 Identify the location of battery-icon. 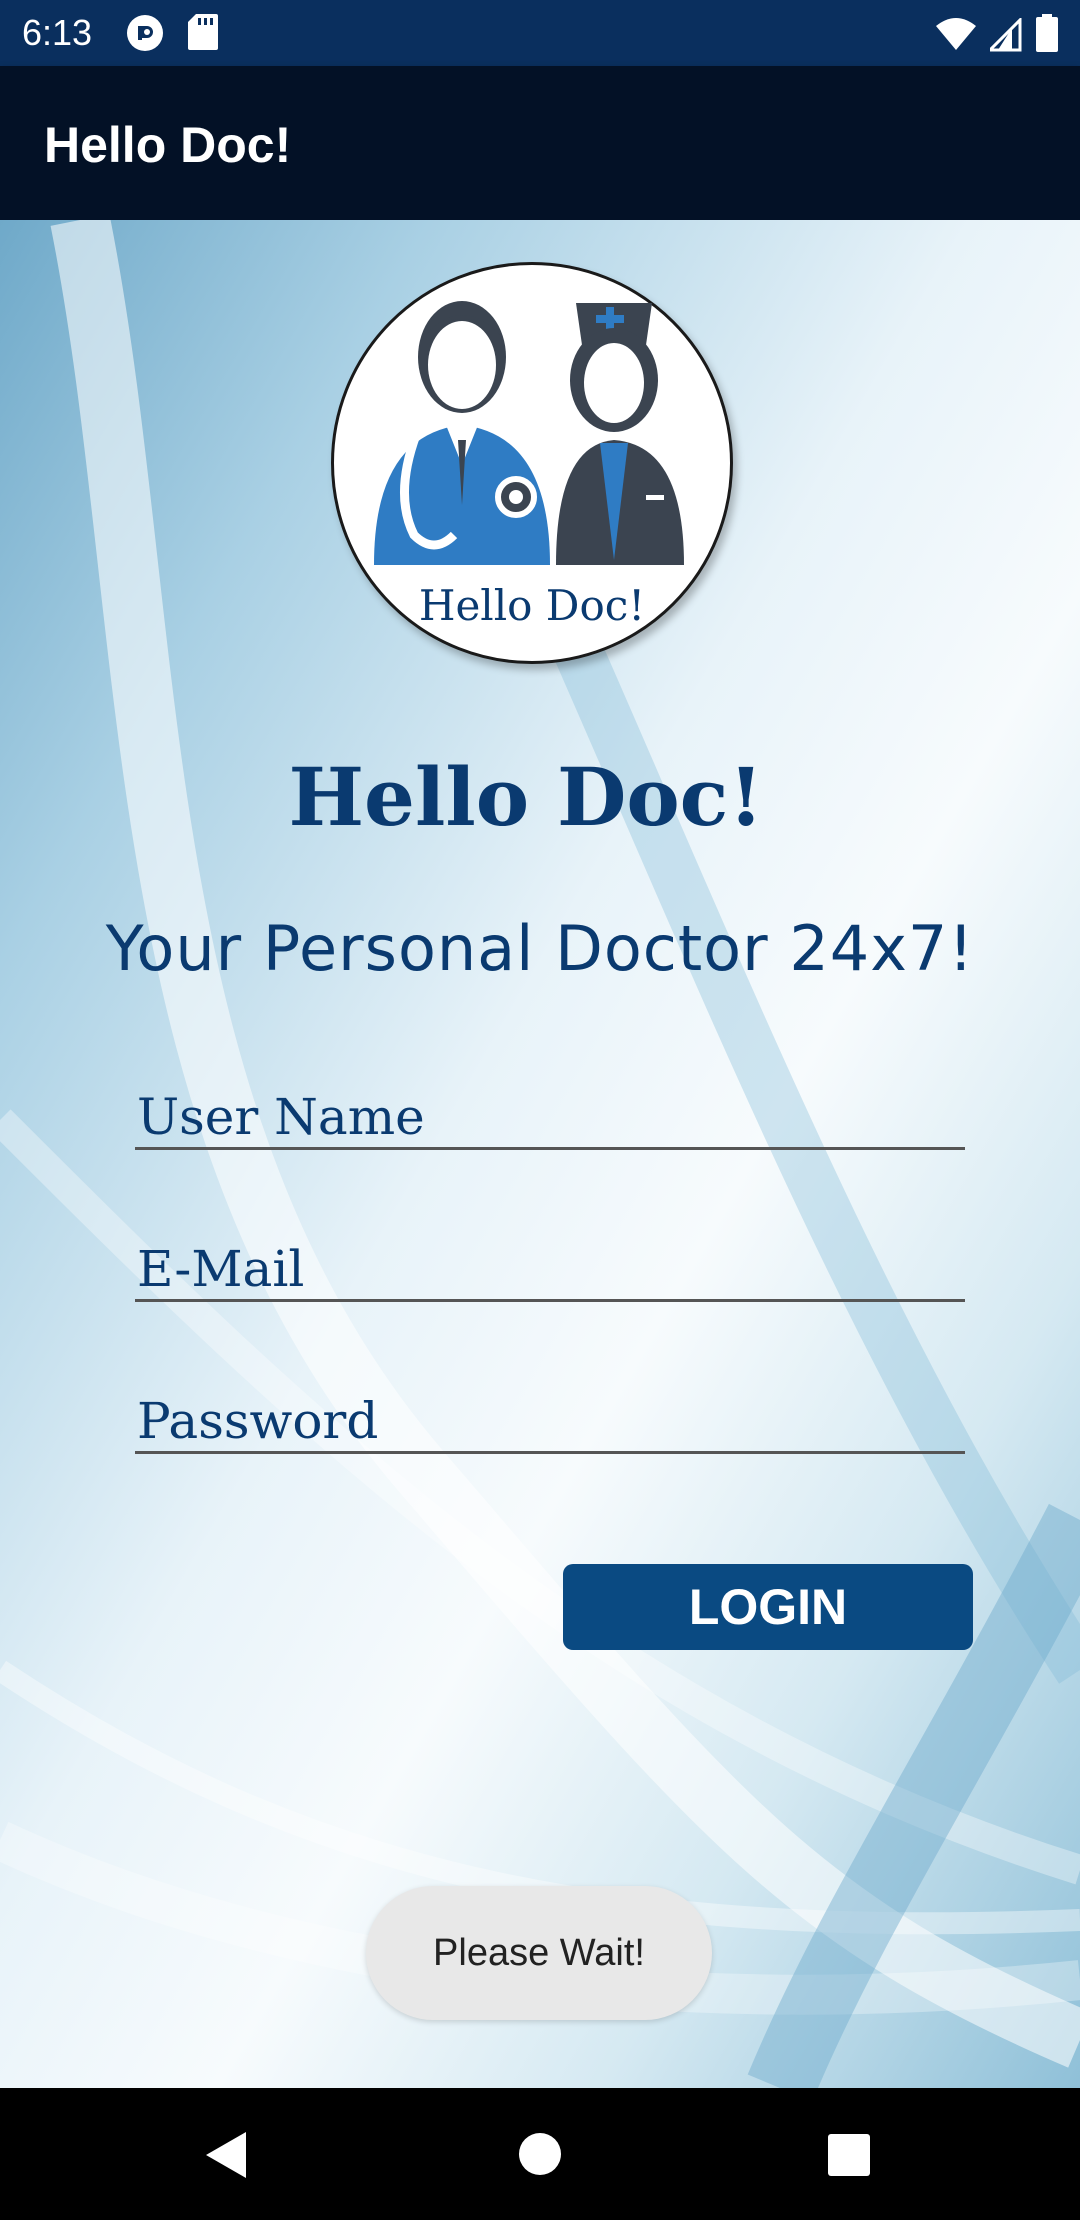
(1047, 35).